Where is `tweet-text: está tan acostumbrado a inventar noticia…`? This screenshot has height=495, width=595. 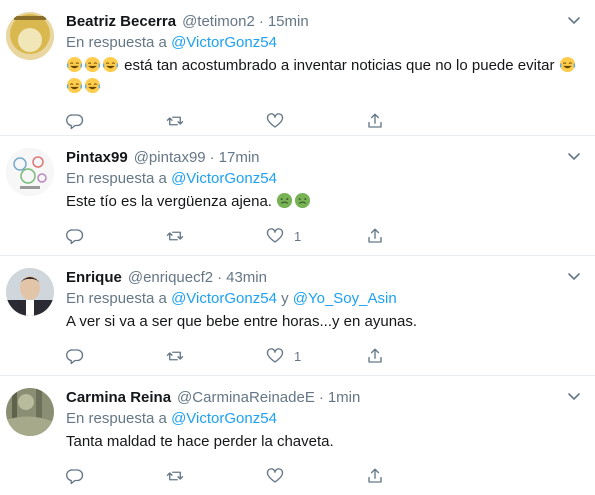 tweet-text: está tan acostumbrado a inventar noticia… is located at coordinates (323, 76).